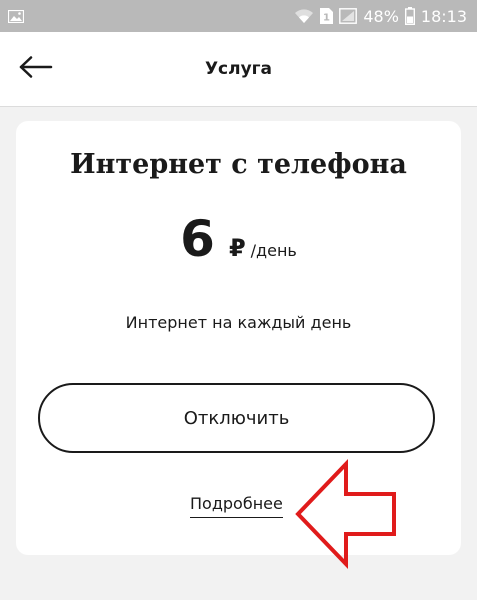 Image resolution: width=477 pixels, height=600 pixels. Describe the element at coordinates (237, 248) in the screenshot. I see `price-currency: ₽` at that location.